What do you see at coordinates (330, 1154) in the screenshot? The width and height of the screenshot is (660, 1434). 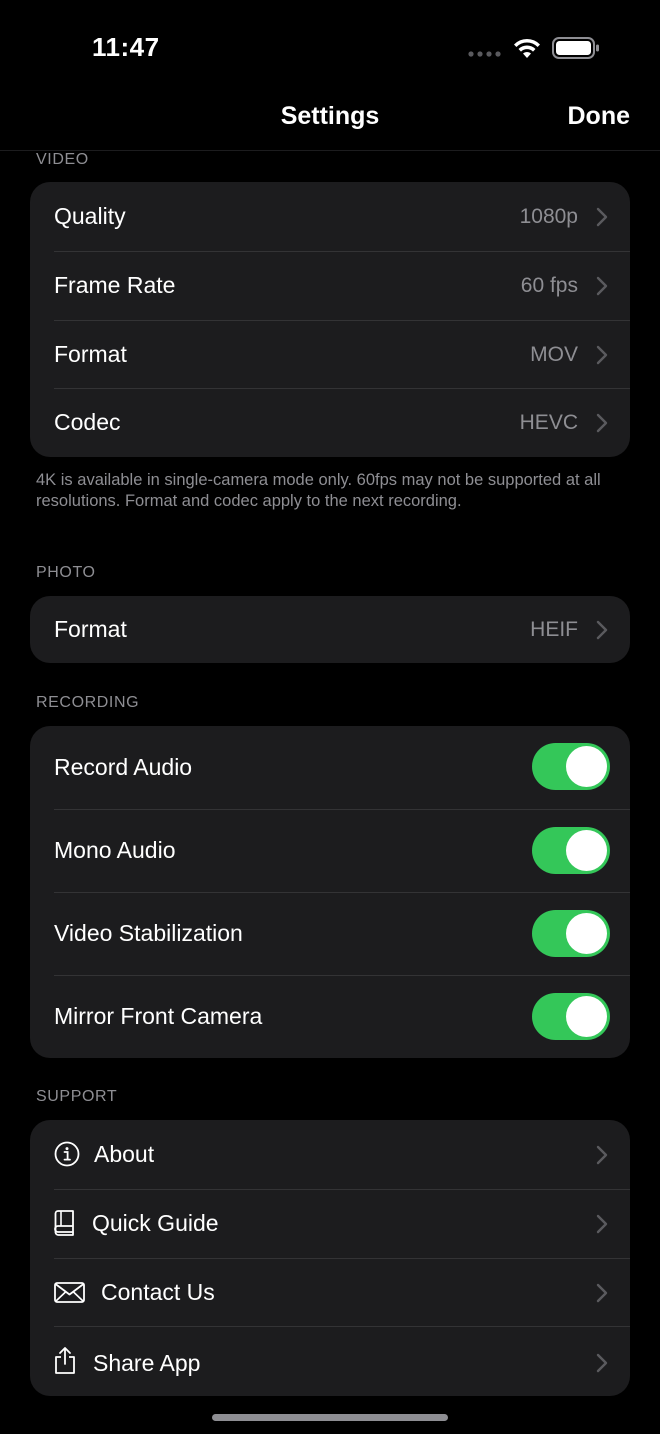 I see `about-row: About` at bounding box center [330, 1154].